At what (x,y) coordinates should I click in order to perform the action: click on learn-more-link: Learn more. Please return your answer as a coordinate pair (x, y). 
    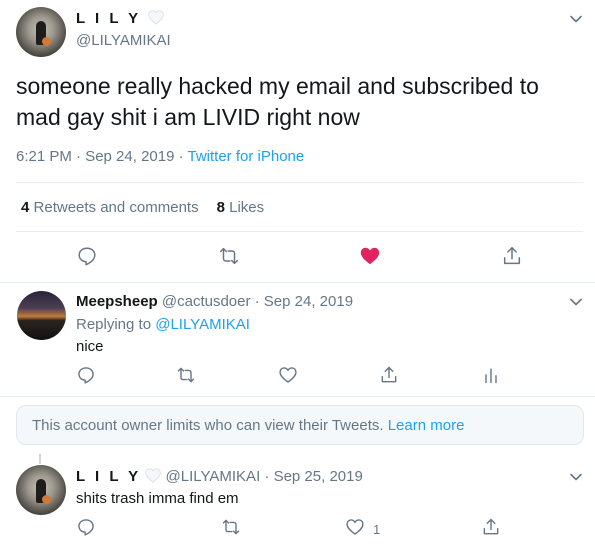
    Looking at the image, I should click on (426, 425).